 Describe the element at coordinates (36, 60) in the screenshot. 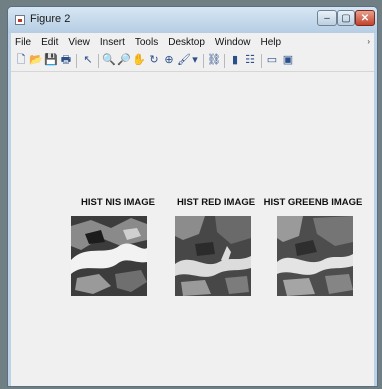

I see `open-file-icon: 📂` at that location.